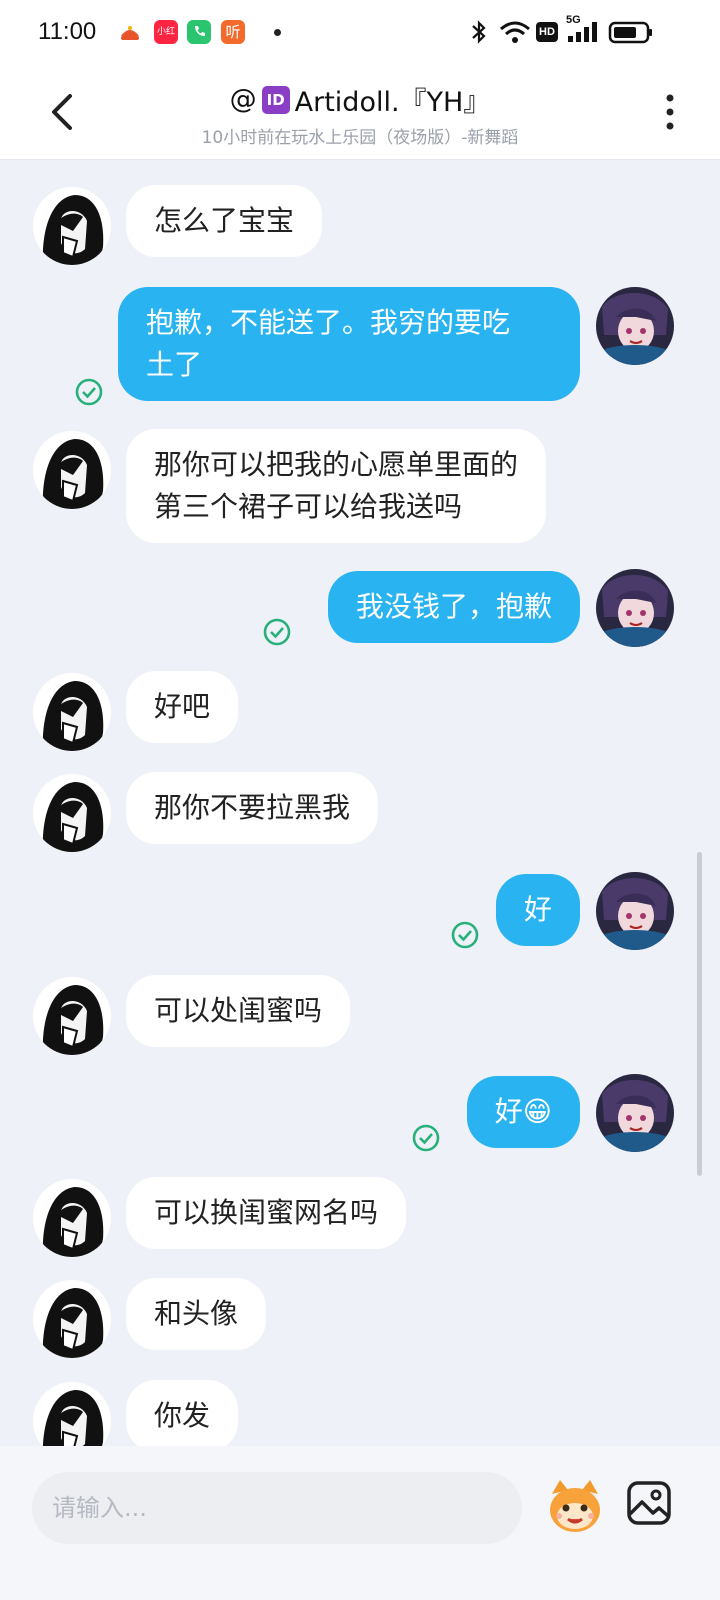 This screenshot has height=1600, width=720. Describe the element at coordinates (670, 112) in the screenshot. I see `more-options-button` at that location.